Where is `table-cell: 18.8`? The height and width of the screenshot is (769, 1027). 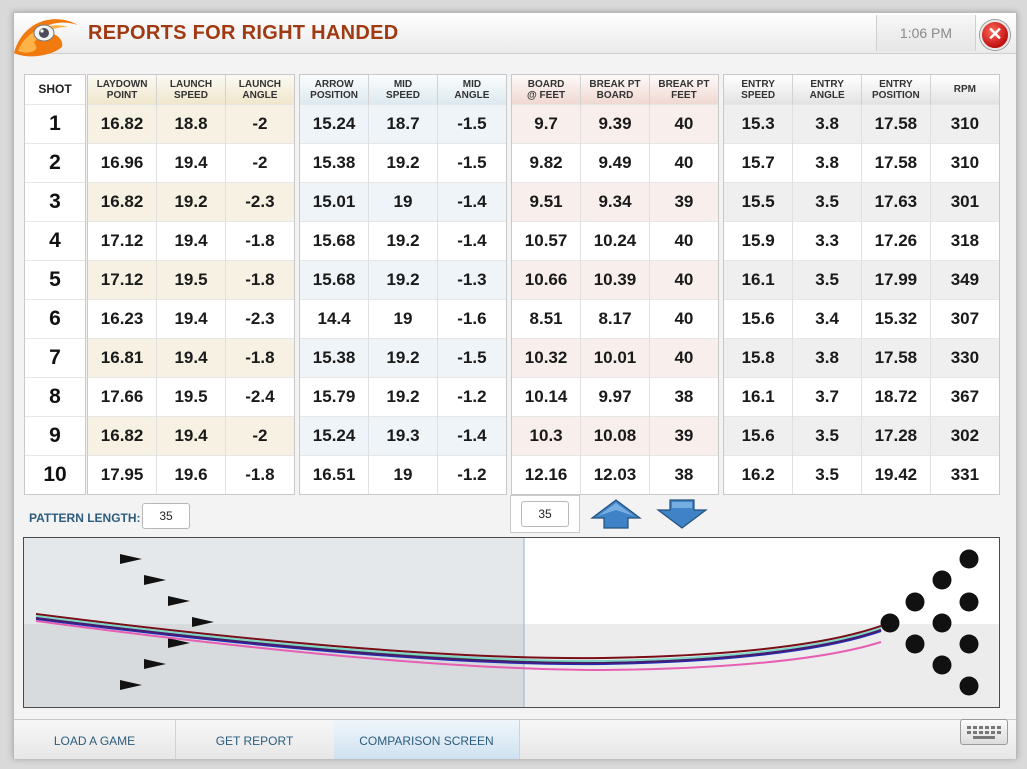 table-cell: 18.8 is located at coordinates (191, 124).